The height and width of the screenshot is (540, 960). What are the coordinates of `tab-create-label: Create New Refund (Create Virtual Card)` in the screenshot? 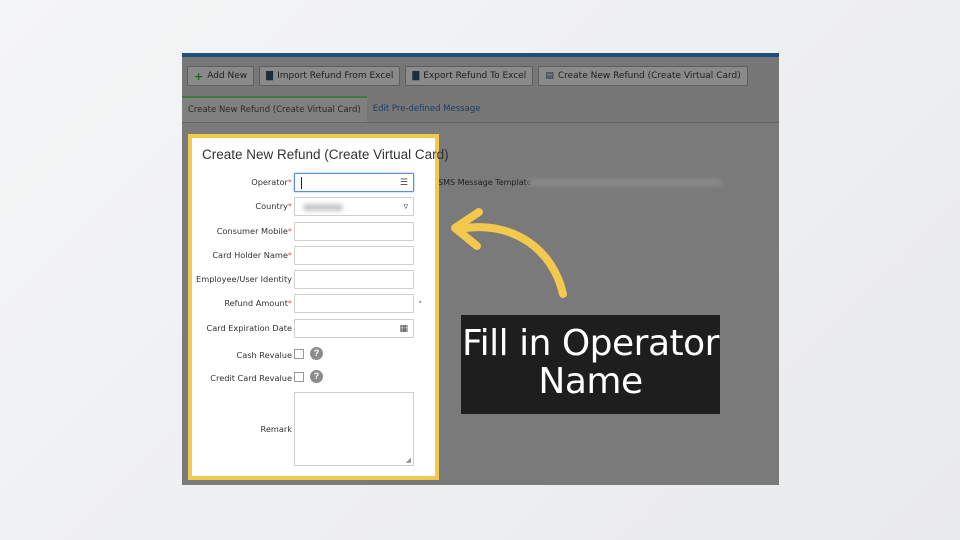 It's located at (274, 110).